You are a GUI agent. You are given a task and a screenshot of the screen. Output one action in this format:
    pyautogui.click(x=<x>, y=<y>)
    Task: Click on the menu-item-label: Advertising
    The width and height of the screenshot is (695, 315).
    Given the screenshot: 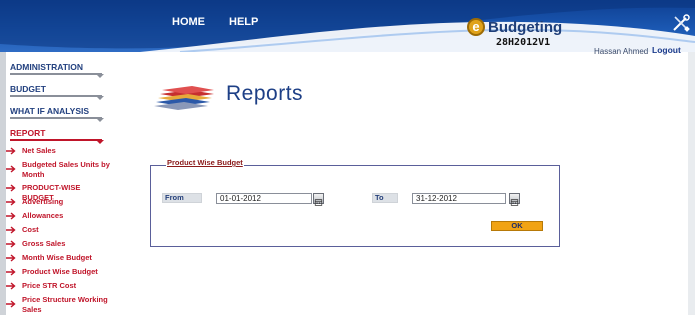 What is the action you would take?
    pyautogui.click(x=43, y=201)
    